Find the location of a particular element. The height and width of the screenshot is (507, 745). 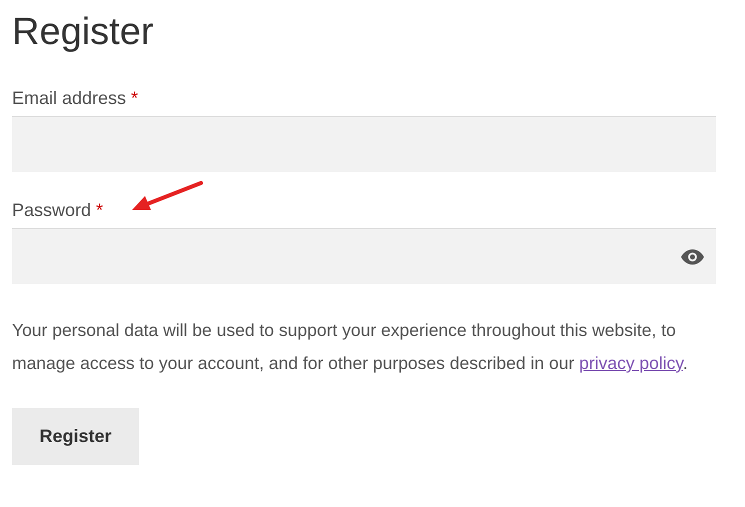

password-field is located at coordinates (364, 256).